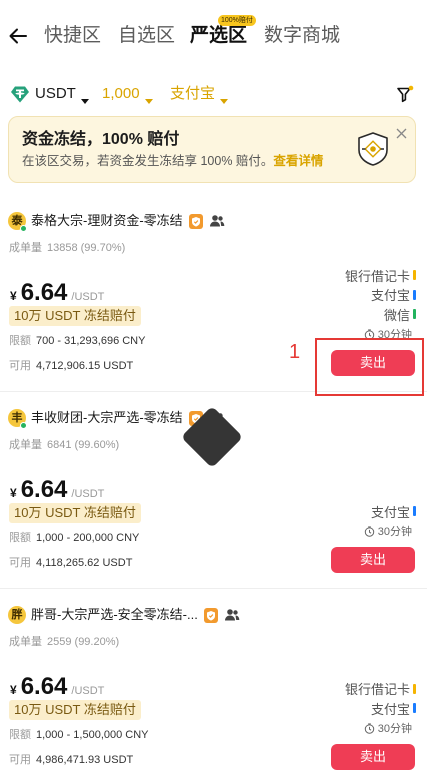 The width and height of the screenshot is (427, 783). Describe the element at coordinates (17, 615) in the screenshot. I see `merchant-avatar: 胖` at that location.